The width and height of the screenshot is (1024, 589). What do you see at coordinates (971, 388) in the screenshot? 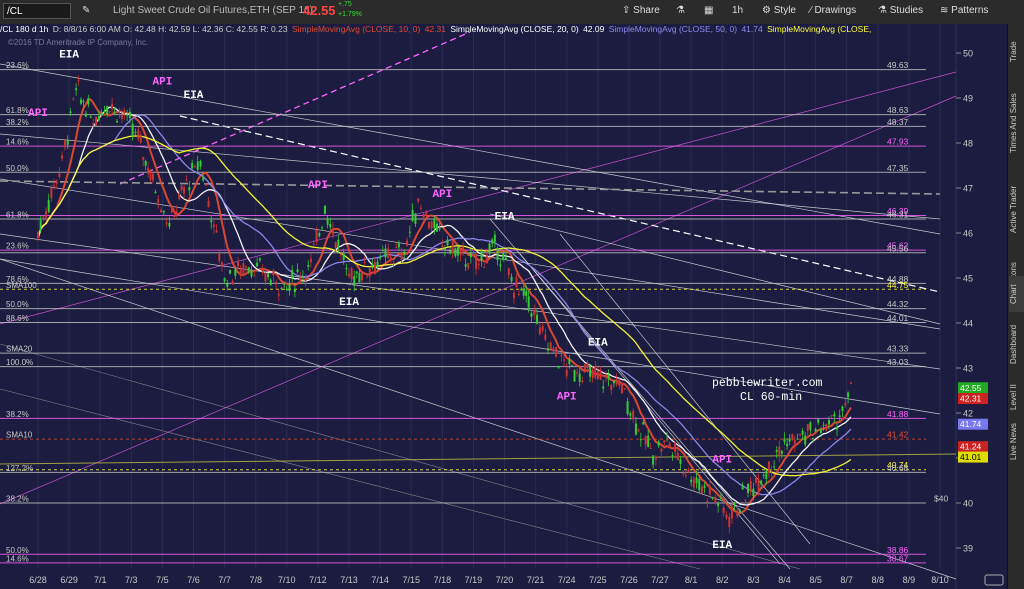
I see `price-badge-label: 42.55` at bounding box center [971, 388].